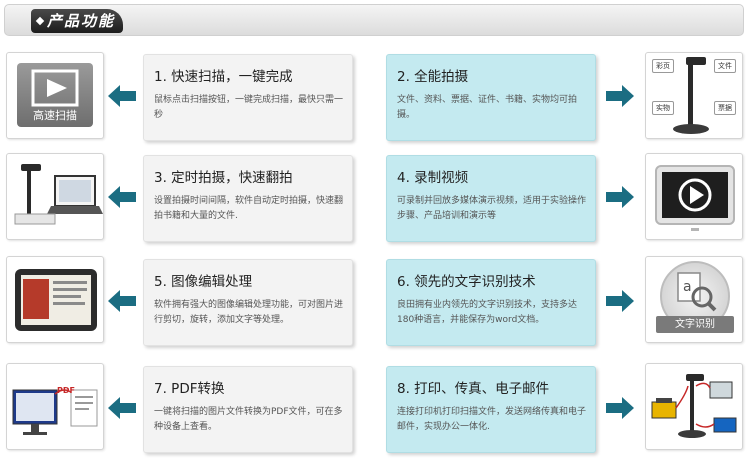 This screenshot has width=750, height=464. What do you see at coordinates (663, 108) in the screenshot?
I see `badge-object: 实物` at bounding box center [663, 108].